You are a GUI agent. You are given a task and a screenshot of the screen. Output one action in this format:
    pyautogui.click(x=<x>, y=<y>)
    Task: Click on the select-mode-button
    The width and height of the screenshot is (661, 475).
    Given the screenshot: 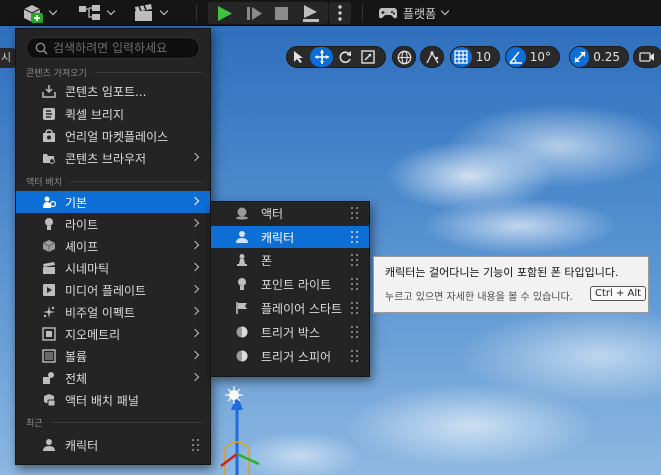 What is the action you would take?
    pyautogui.click(x=298, y=57)
    